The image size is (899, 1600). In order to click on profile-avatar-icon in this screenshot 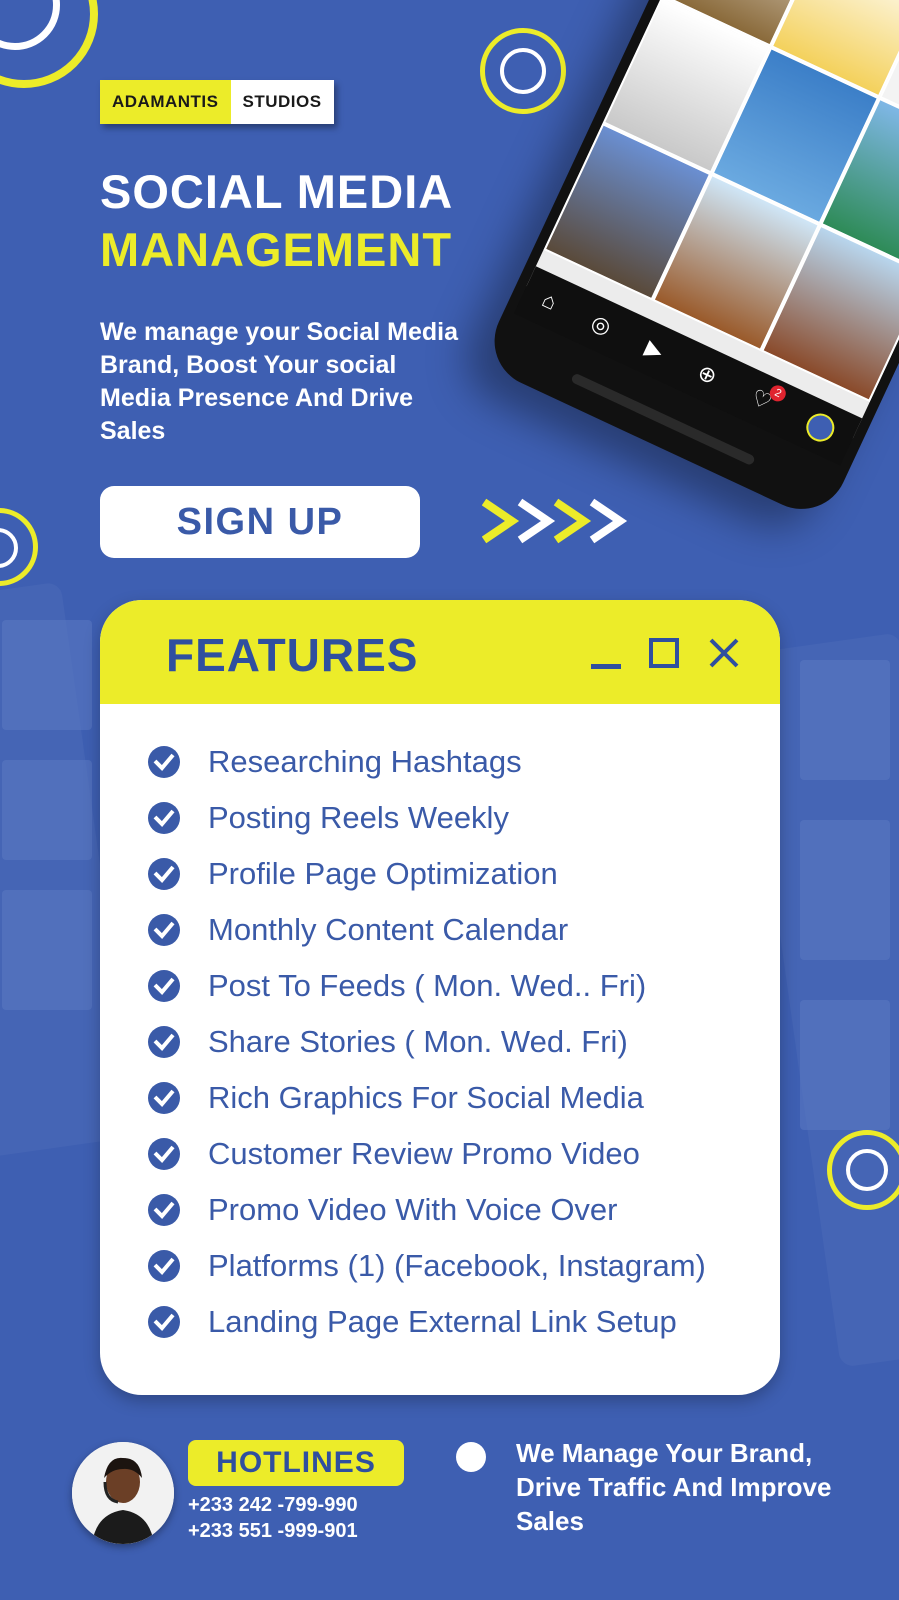, I will do `click(820, 427)`.